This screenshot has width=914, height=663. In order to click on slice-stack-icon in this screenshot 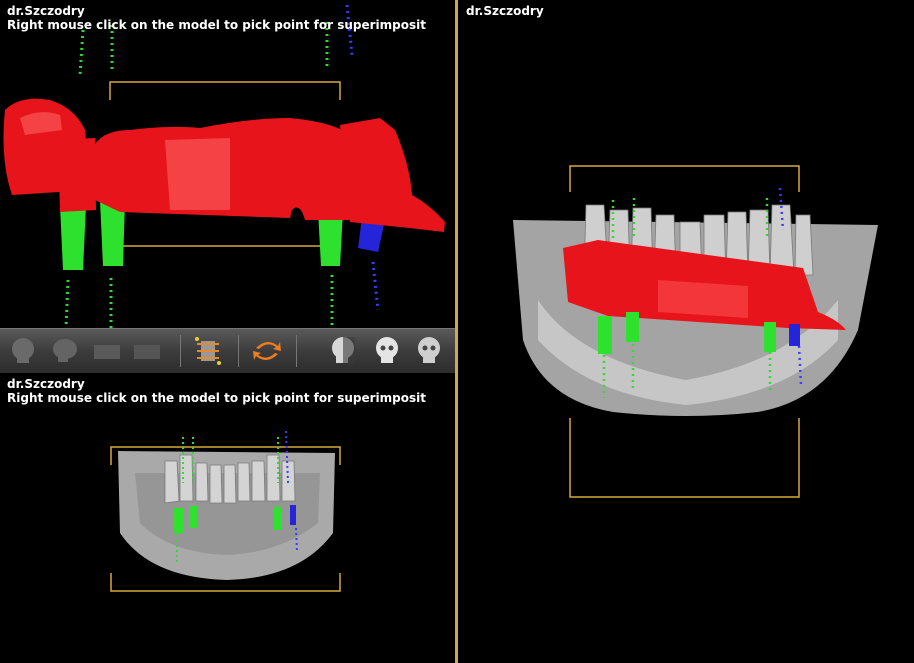, I will do `click(208, 351)`.